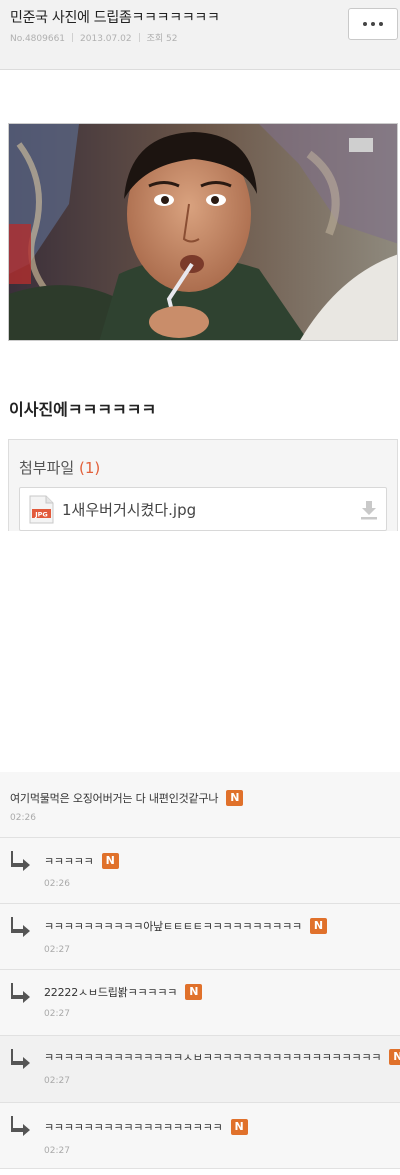 Image resolution: width=400 pixels, height=1175 pixels. Describe the element at coordinates (41, 509) in the screenshot. I see `jpg-file-icon: JPG` at that location.